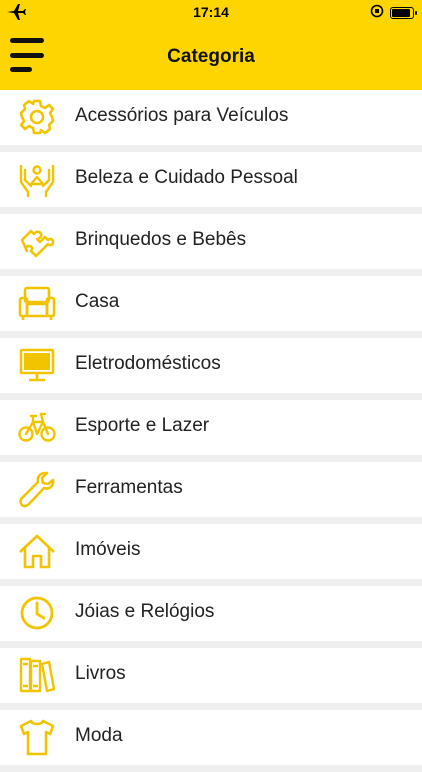  I want to click on category-row-beleza: Beleza e Cuidado Pessoal, so click(211, 179).